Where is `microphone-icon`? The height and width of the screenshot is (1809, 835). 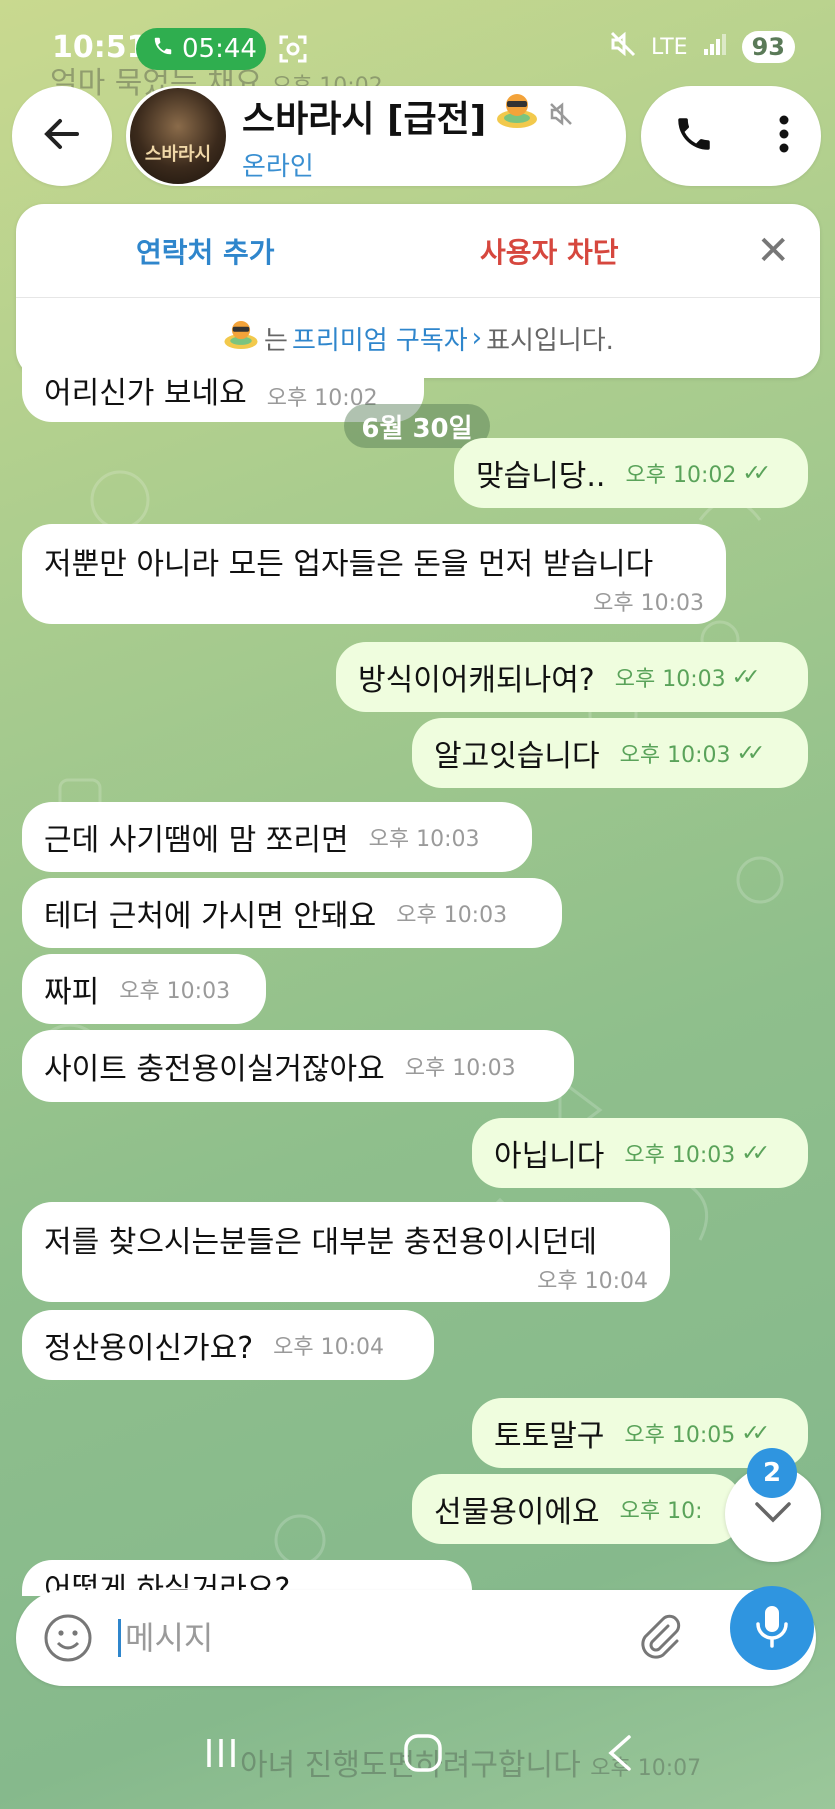 microphone-icon is located at coordinates (772, 1628).